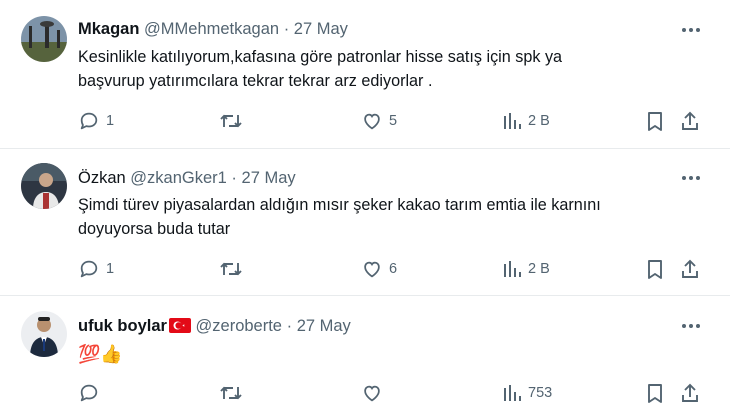  I want to click on user-handle: @MMehmetkagan, so click(211, 29).